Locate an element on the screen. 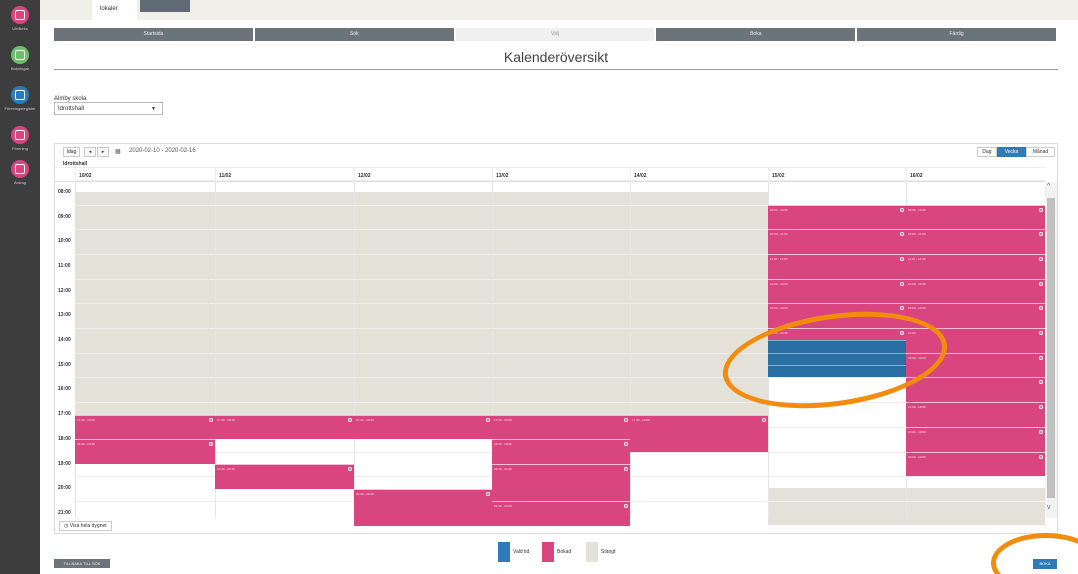 The width and height of the screenshot is (1078, 574). sidebar-item-frening: Förening is located at coordinates (20, 138).